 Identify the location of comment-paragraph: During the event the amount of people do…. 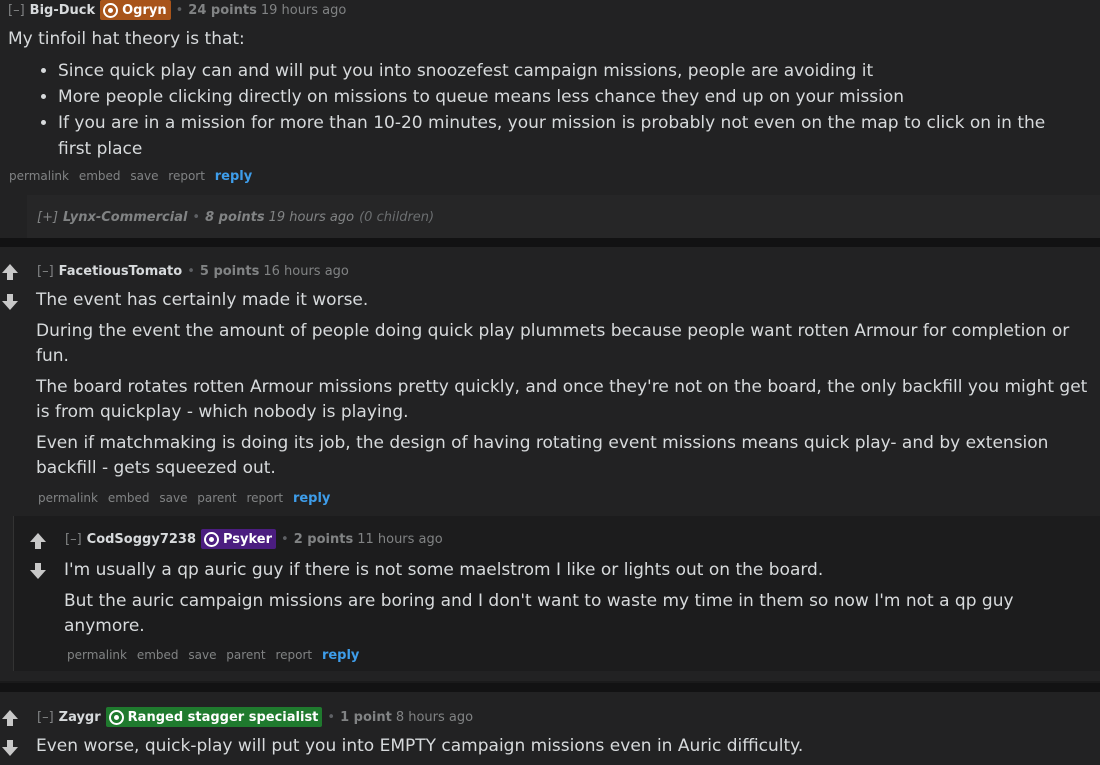
(553, 343).